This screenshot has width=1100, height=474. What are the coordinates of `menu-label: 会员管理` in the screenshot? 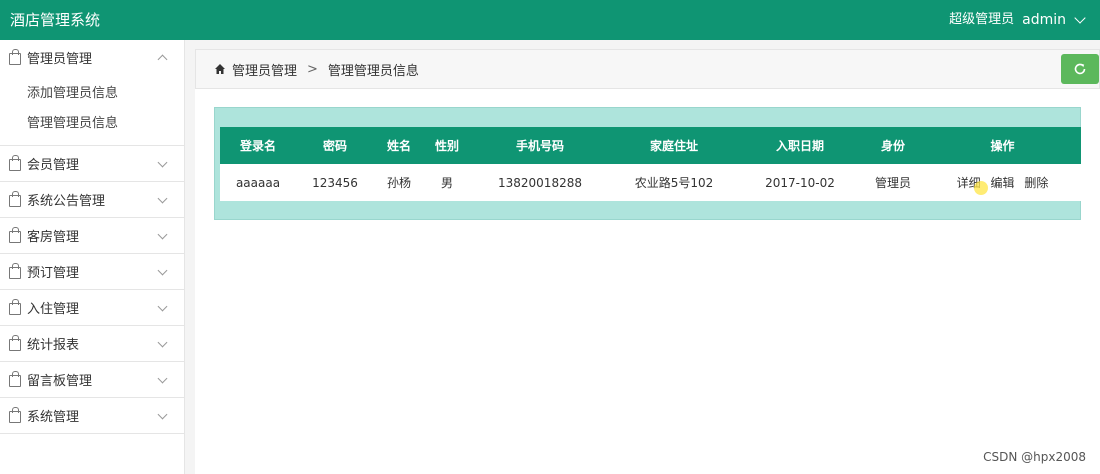 It's located at (53, 165).